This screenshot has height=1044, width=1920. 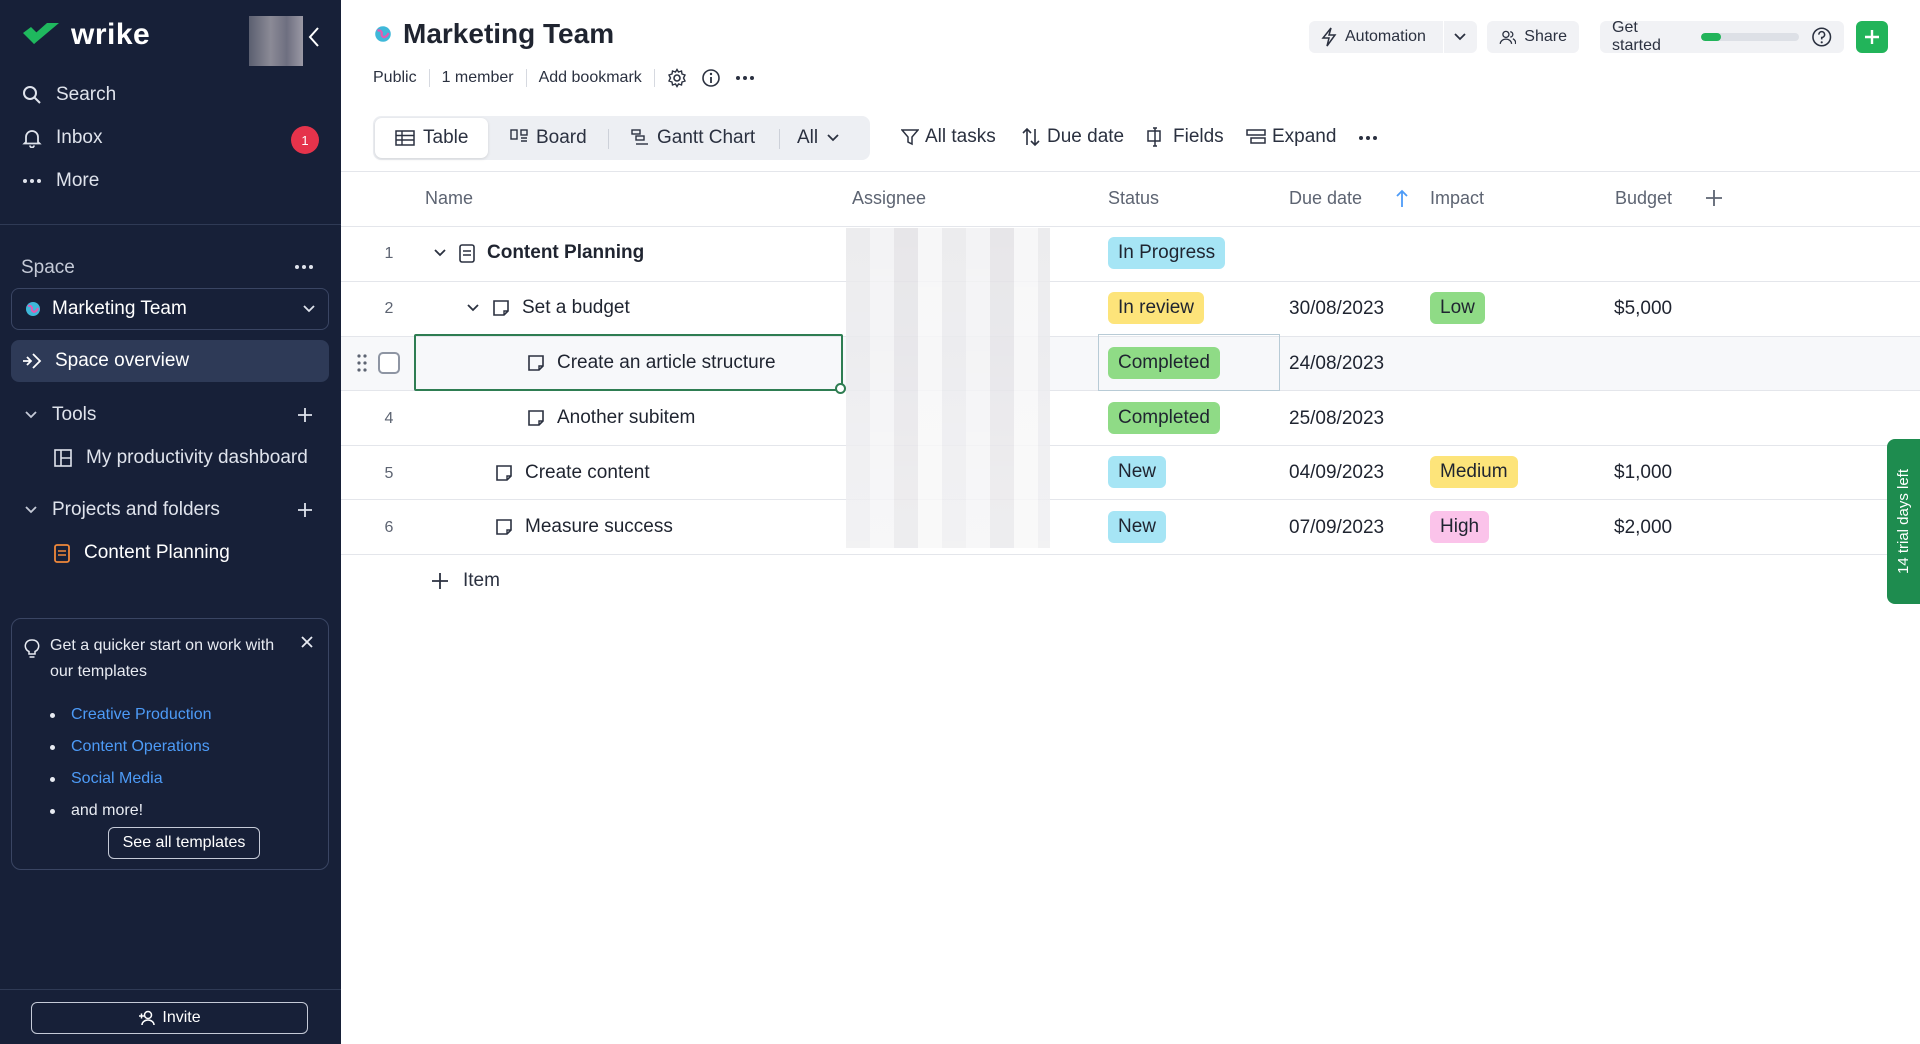 I want to click on row-name-label: Another subitem, so click(x=626, y=417).